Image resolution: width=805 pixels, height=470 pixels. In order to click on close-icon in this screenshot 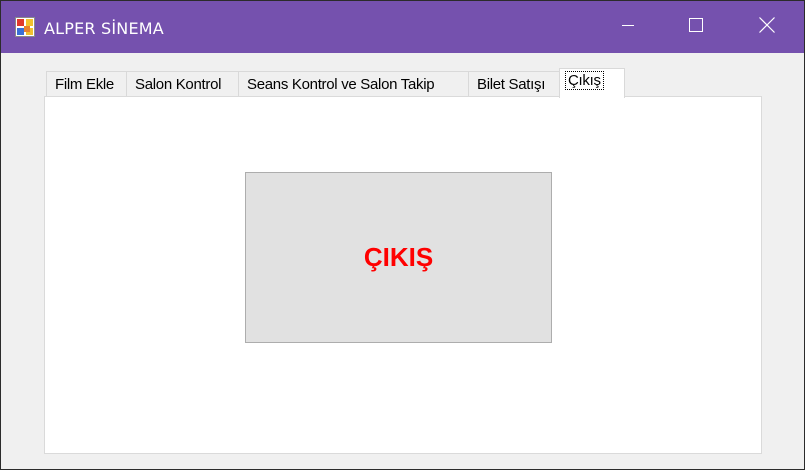, I will do `click(767, 27)`.